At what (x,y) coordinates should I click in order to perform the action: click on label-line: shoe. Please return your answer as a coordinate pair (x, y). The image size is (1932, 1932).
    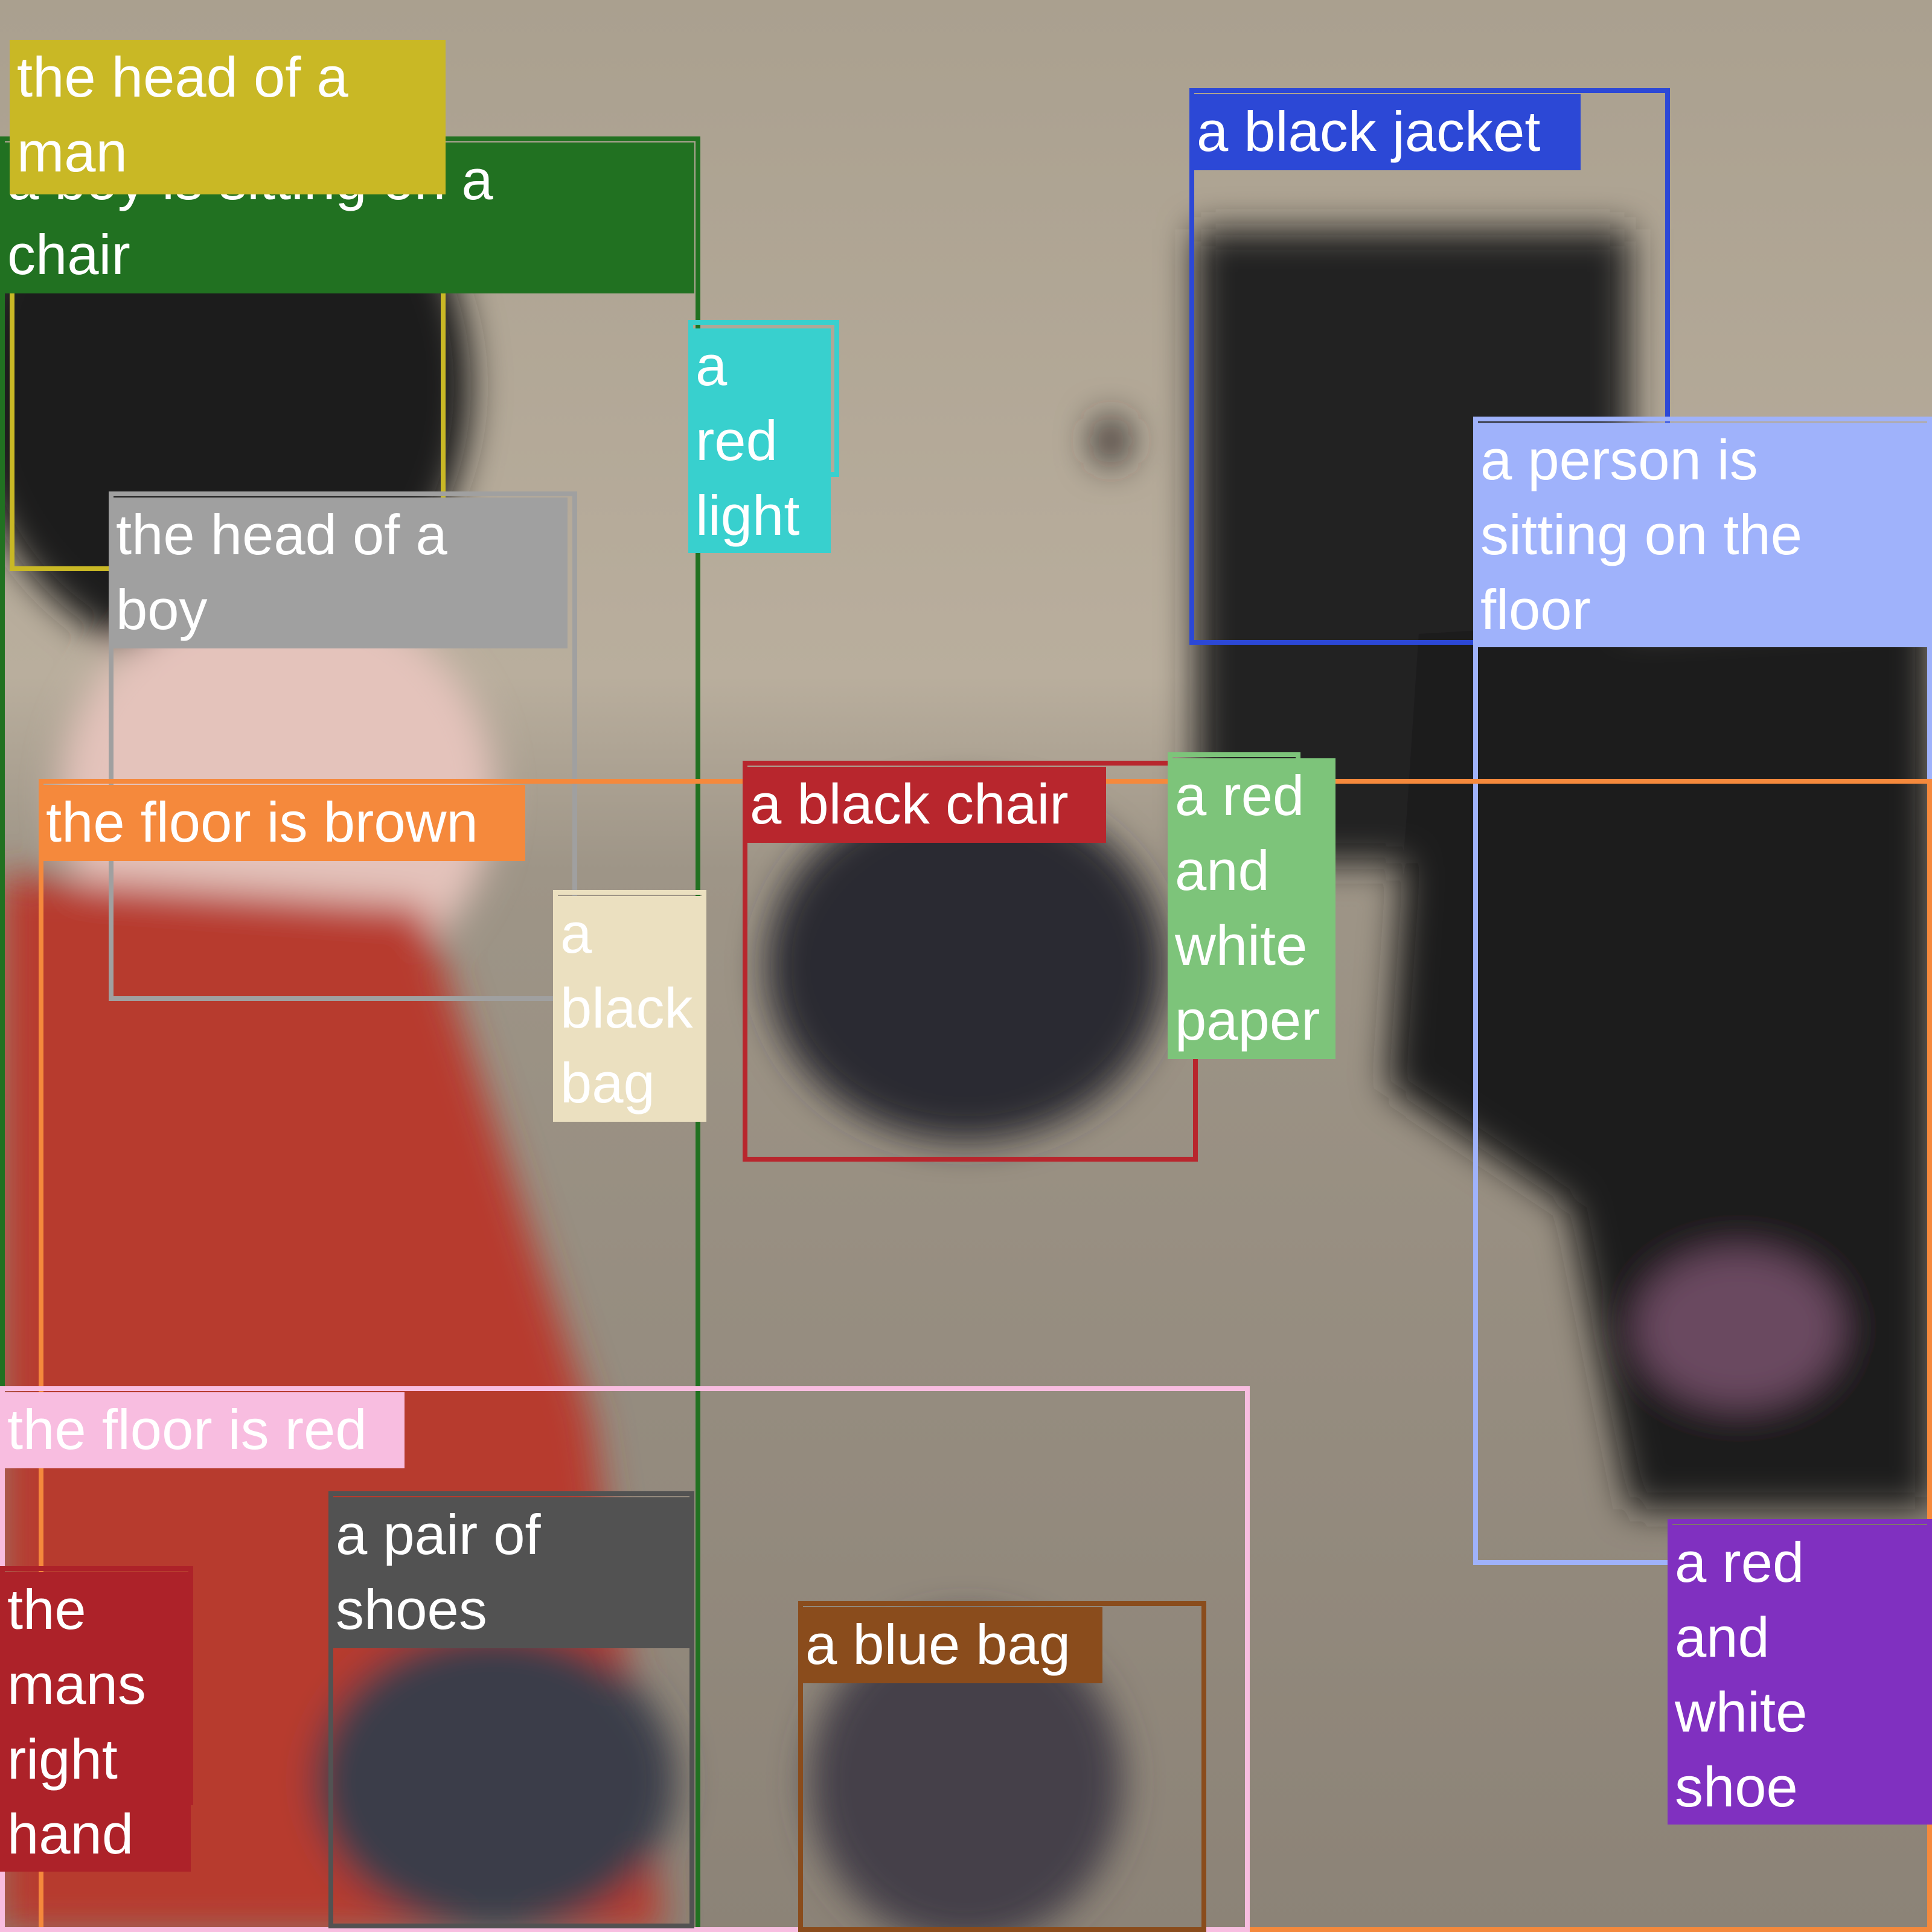
    Looking at the image, I should click on (1736, 1787).